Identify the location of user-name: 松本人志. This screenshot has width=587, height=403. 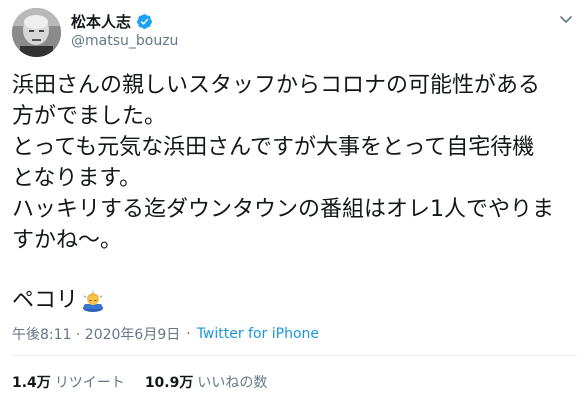
(101, 21).